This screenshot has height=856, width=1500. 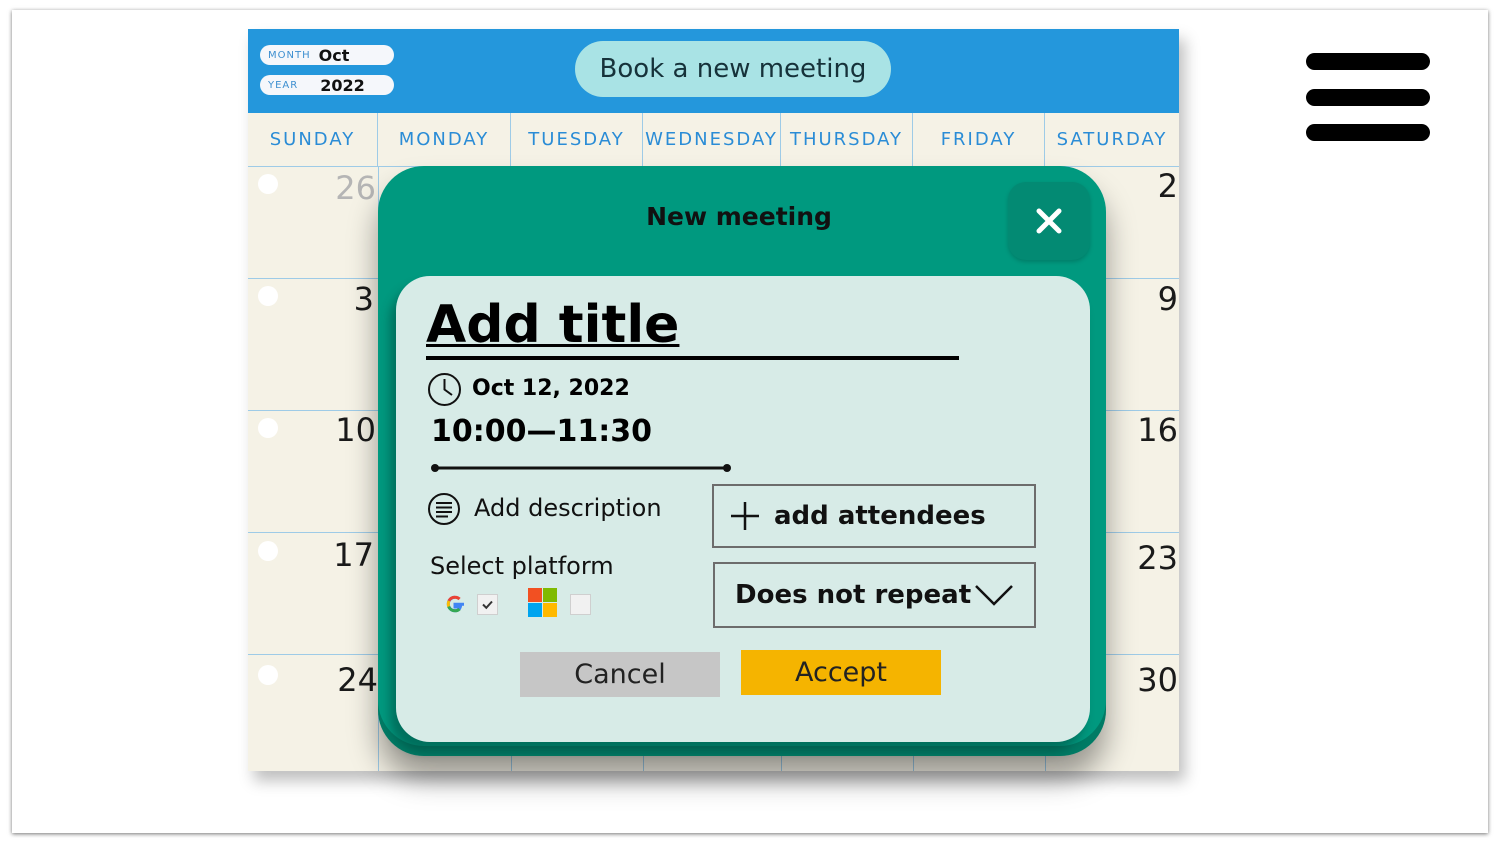 I want to click on menu-icon, so click(x=1368, y=98).